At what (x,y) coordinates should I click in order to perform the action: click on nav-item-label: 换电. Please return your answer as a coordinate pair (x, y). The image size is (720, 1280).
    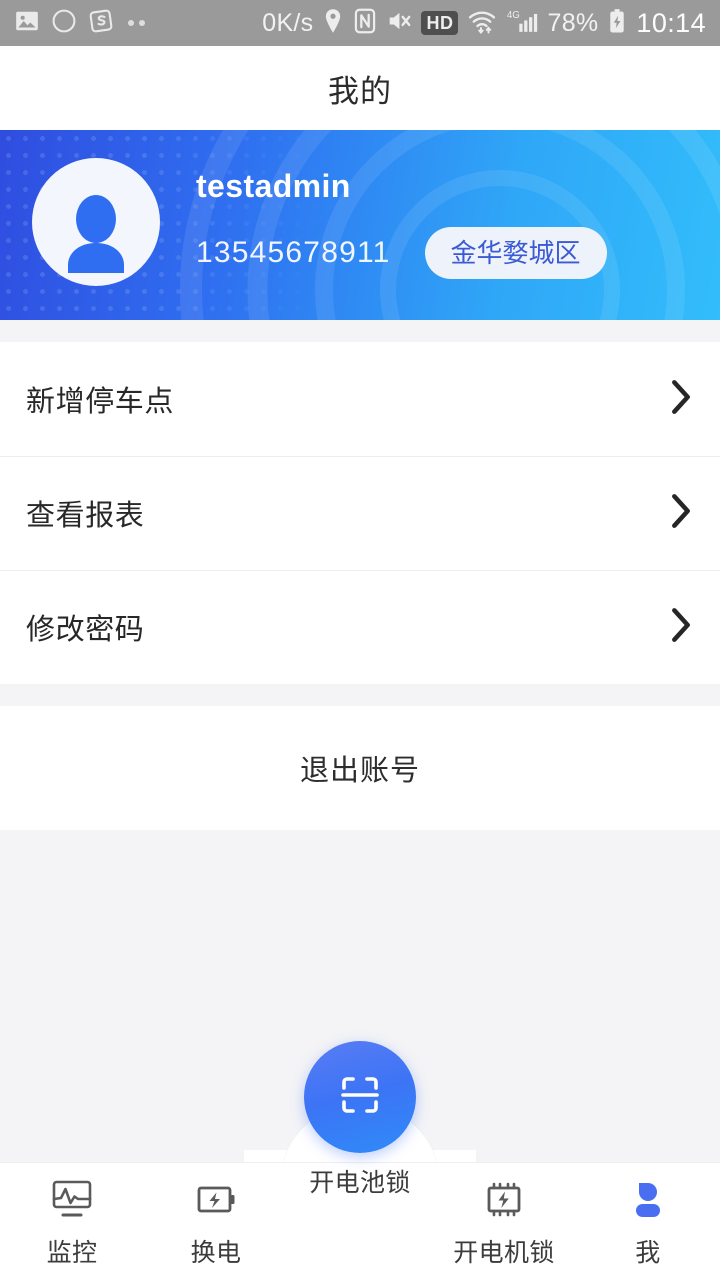
    Looking at the image, I should click on (216, 1253).